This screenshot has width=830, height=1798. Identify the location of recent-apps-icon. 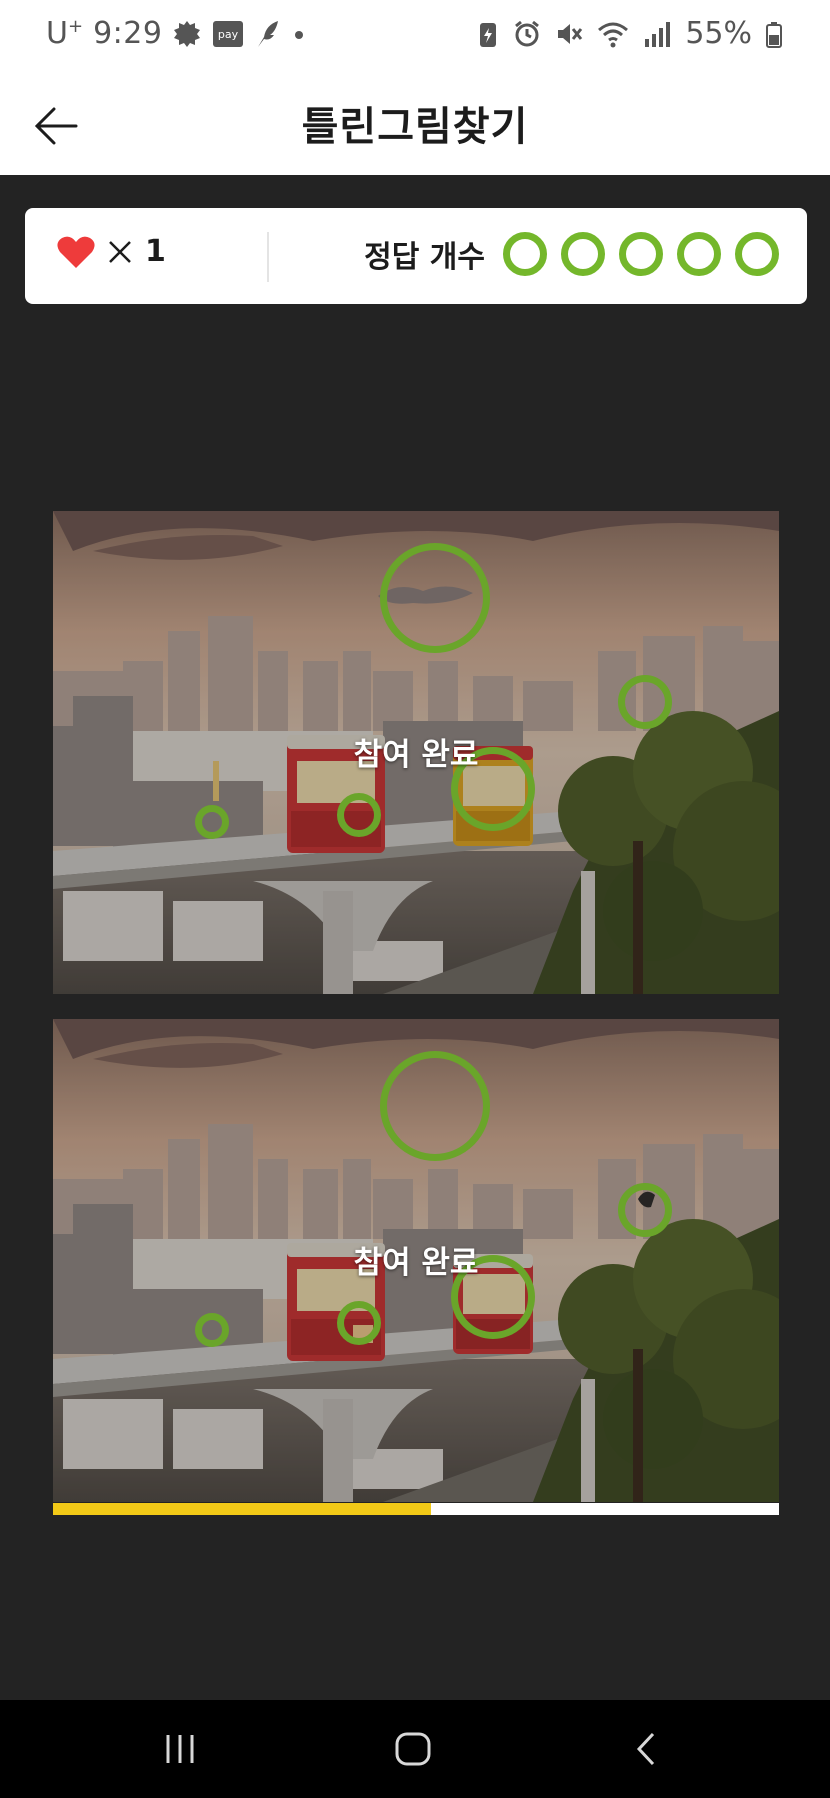
(180, 1749).